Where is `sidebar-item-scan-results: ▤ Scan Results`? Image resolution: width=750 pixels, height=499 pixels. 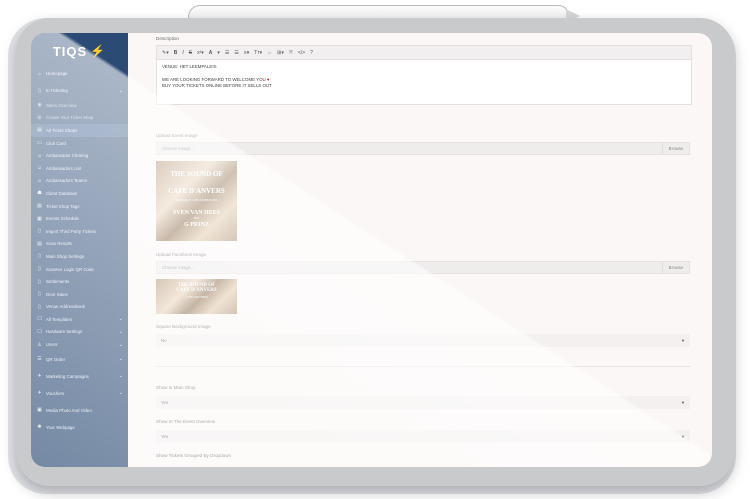
sidebar-item-scan-results: ▤ Scan Results is located at coordinates (79, 244).